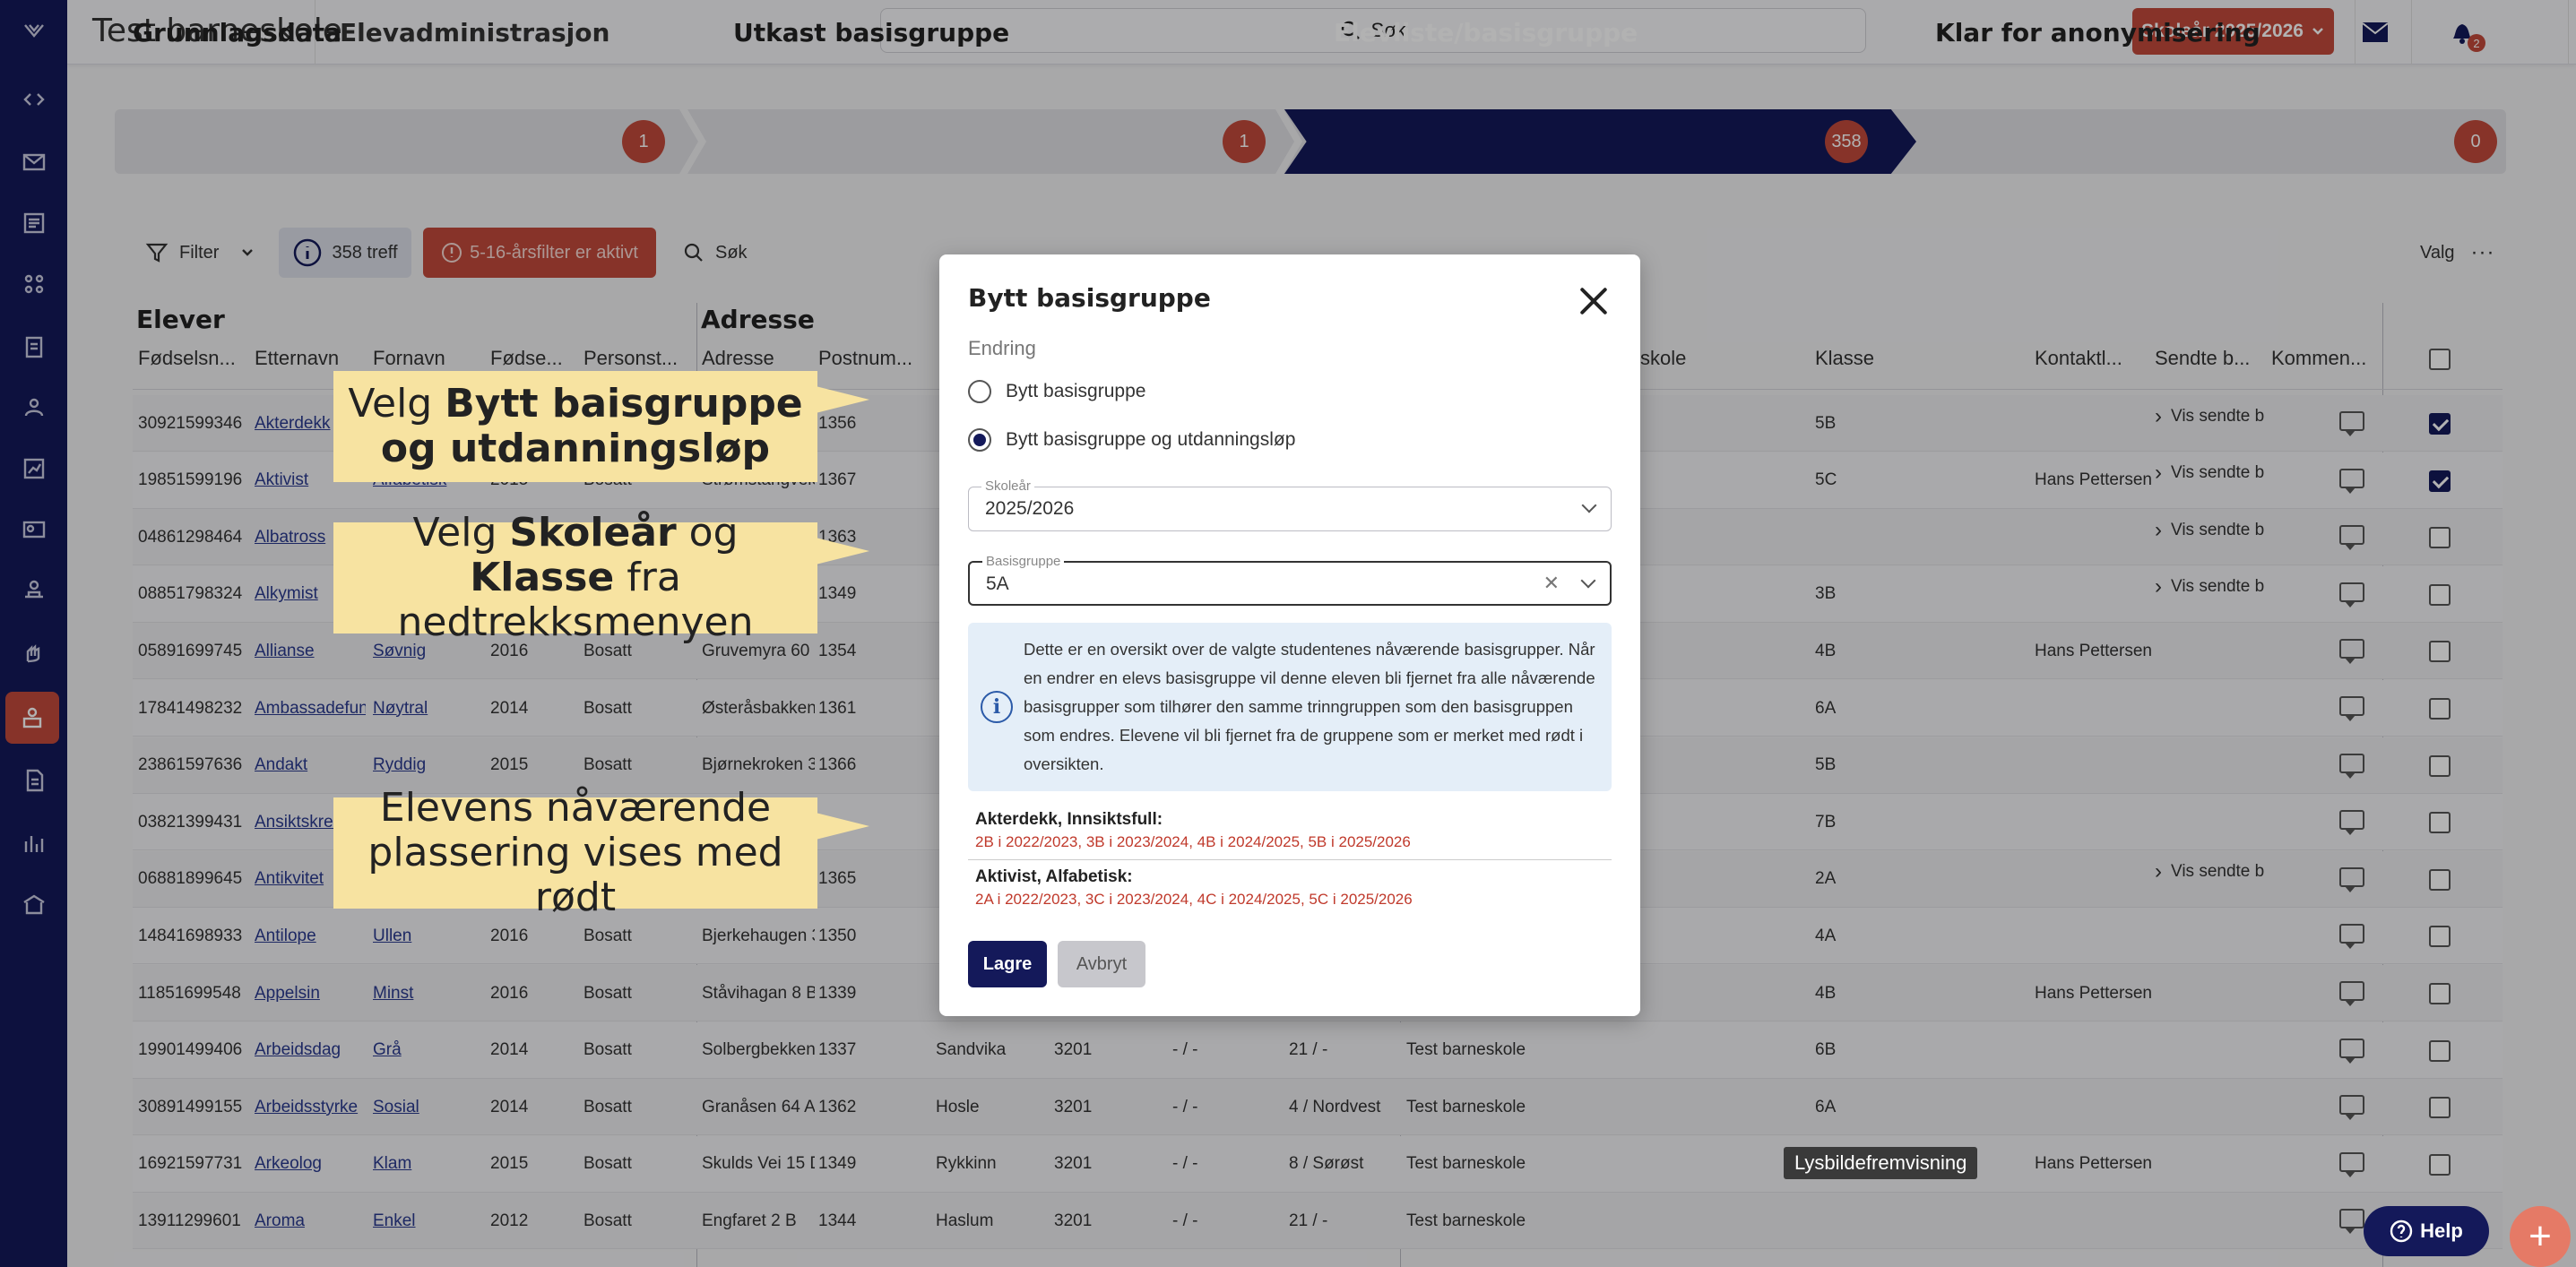 This screenshot has width=2576, height=1267. Describe the element at coordinates (2441, 1231) in the screenshot. I see `help-label: Help` at that location.